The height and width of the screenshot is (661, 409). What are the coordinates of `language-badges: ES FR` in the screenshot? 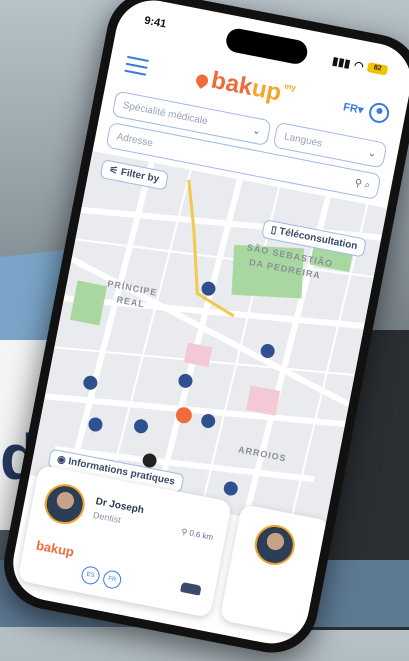 It's located at (101, 577).